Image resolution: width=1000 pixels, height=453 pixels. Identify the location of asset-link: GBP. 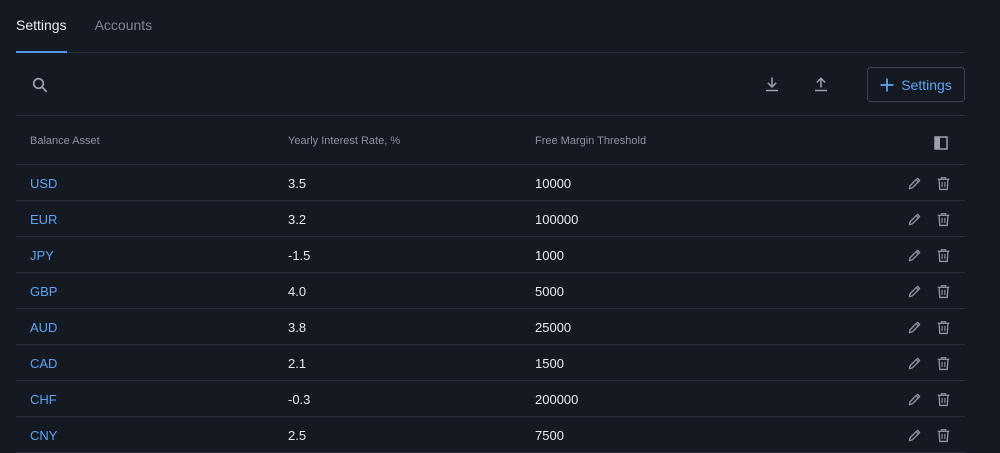
(43, 291).